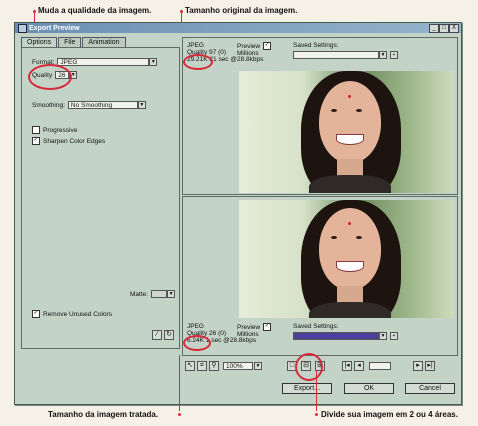  I want to click on smoothing-select: No Smoothing, so click(102, 105).